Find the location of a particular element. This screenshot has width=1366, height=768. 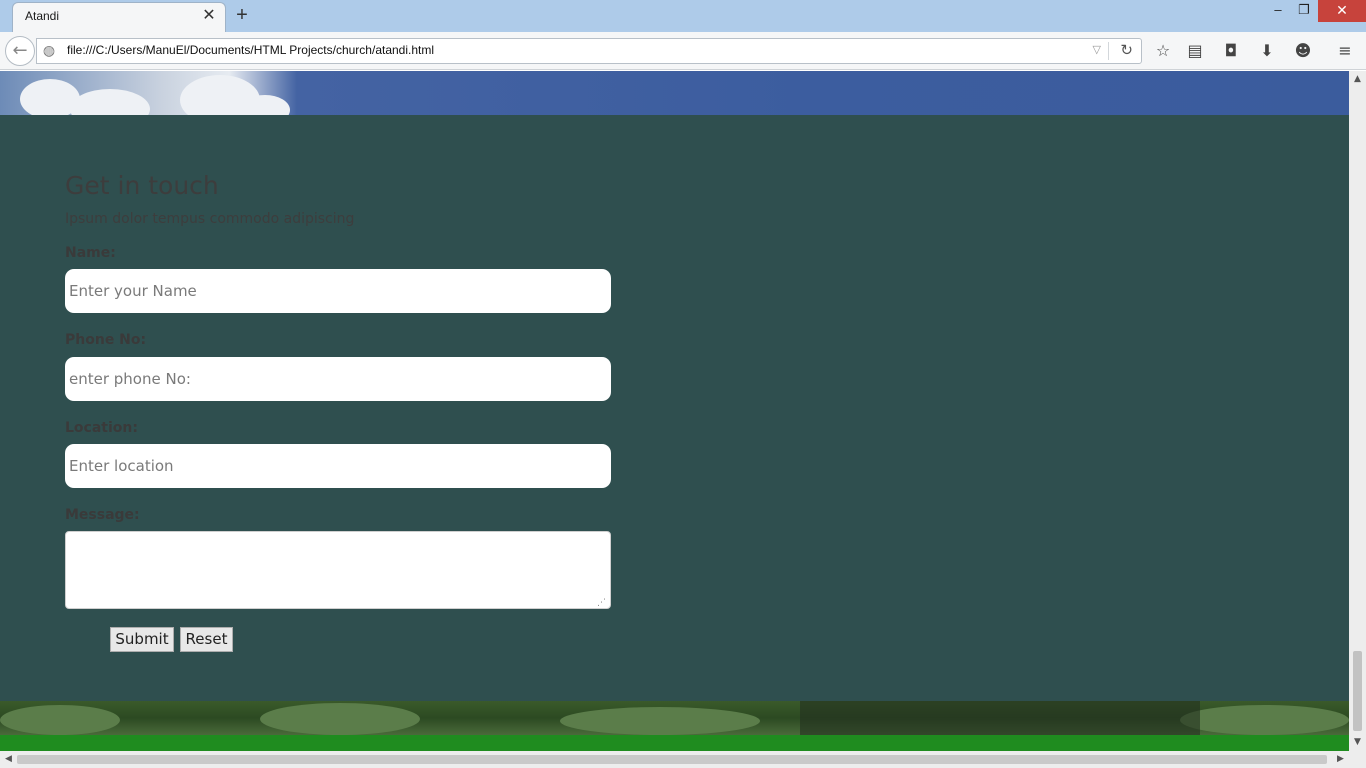

vertical-scrollbar: ▲ ▼ is located at coordinates (1357, 411).